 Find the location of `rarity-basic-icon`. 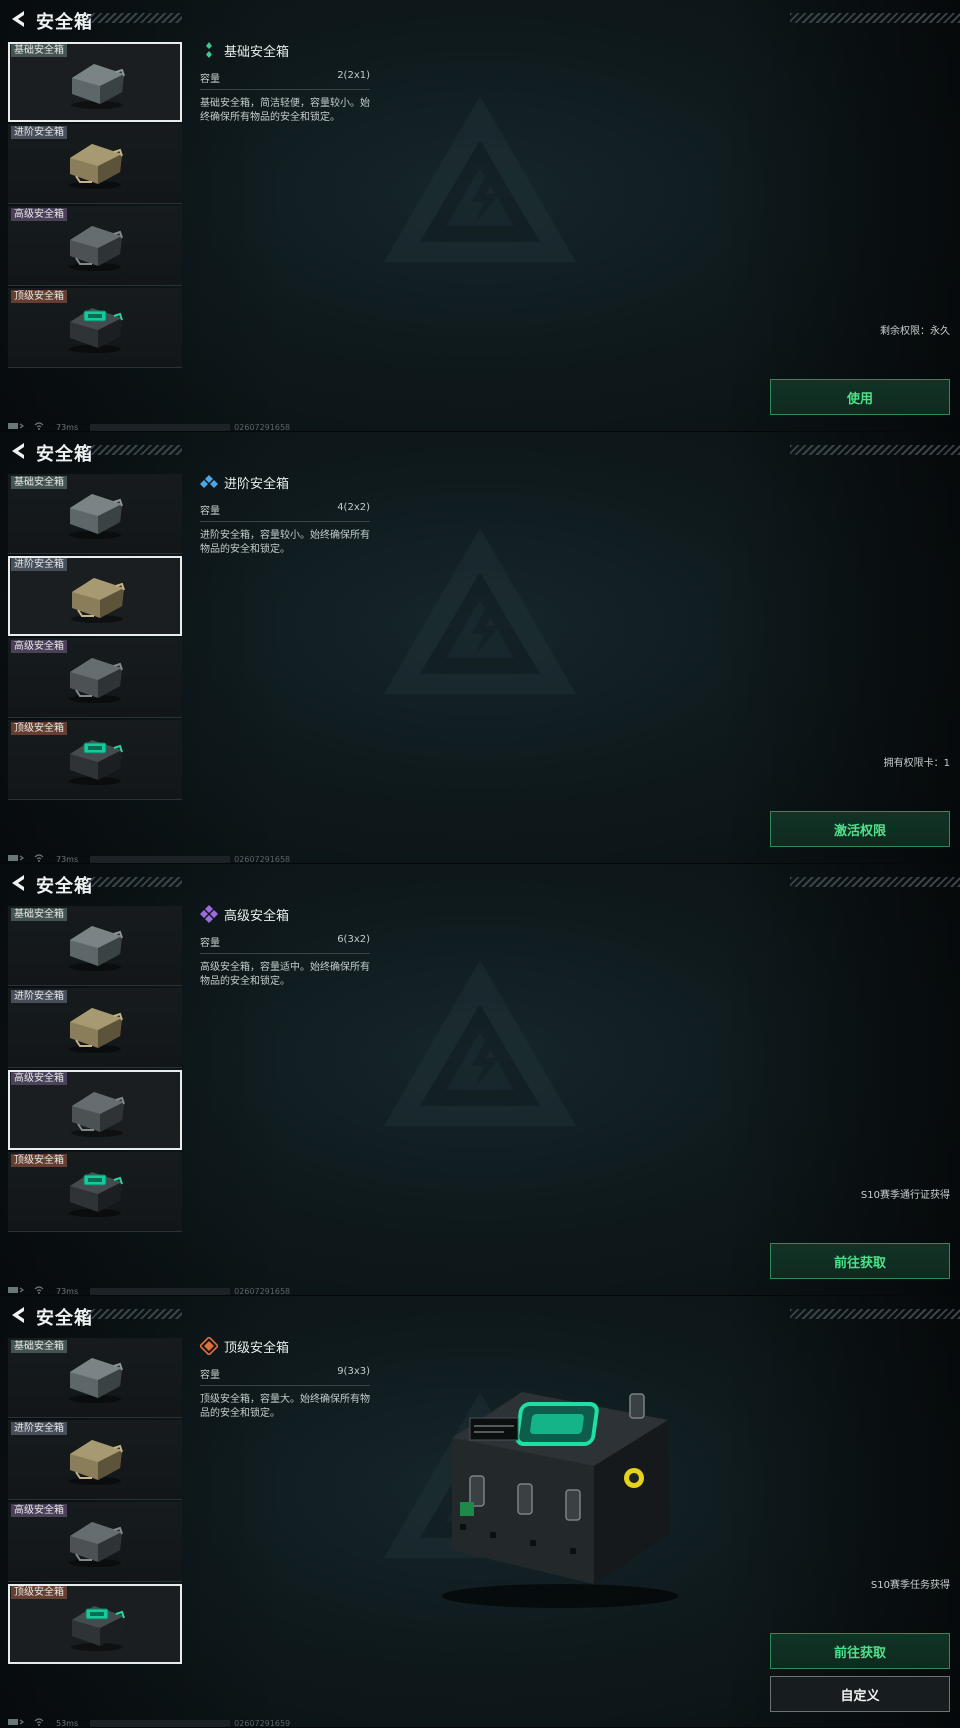

rarity-basic-icon is located at coordinates (209, 50).